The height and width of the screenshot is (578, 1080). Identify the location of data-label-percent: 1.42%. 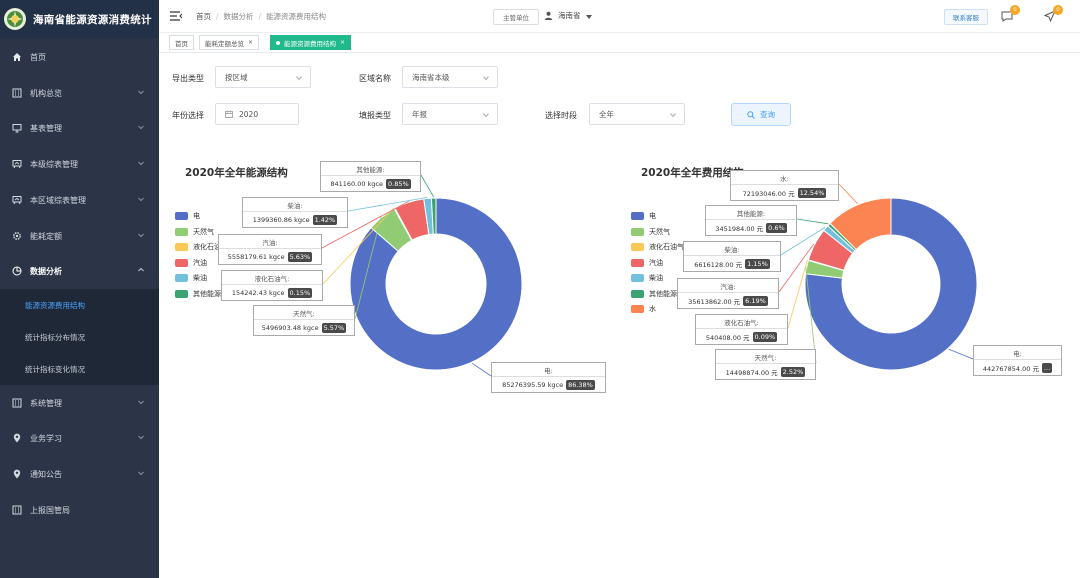
(325, 219).